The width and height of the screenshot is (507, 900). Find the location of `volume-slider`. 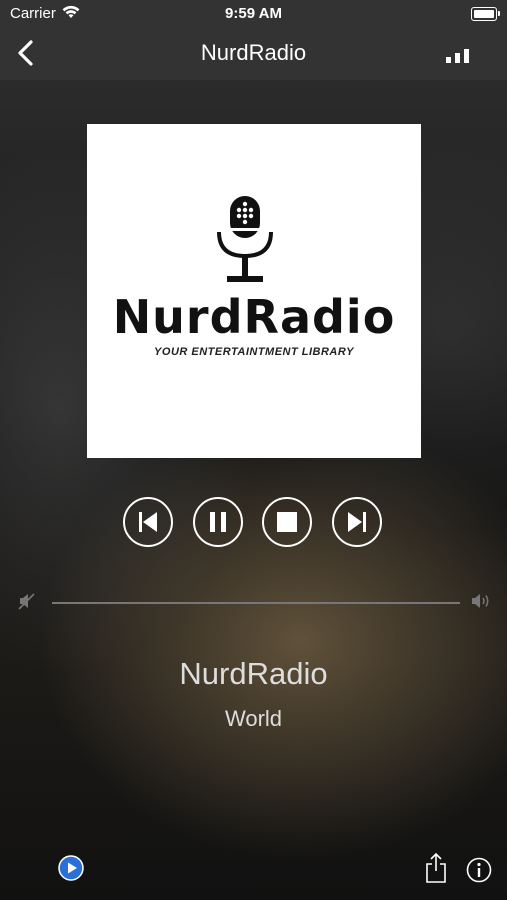

volume-slider is located at coordinates (256, 603).